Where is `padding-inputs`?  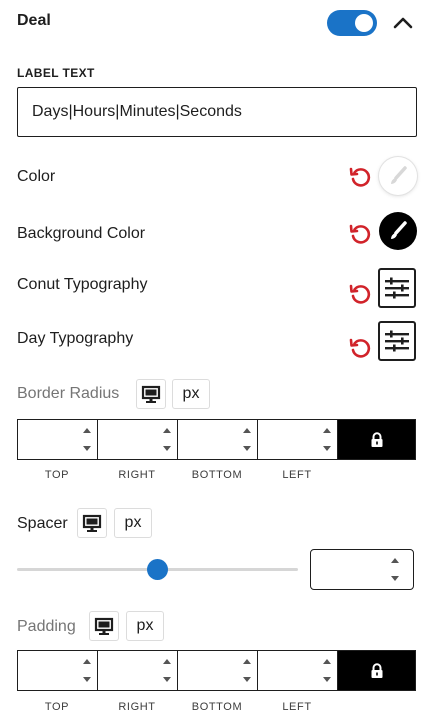
padding-inputs is located at coordinates (216, 670).